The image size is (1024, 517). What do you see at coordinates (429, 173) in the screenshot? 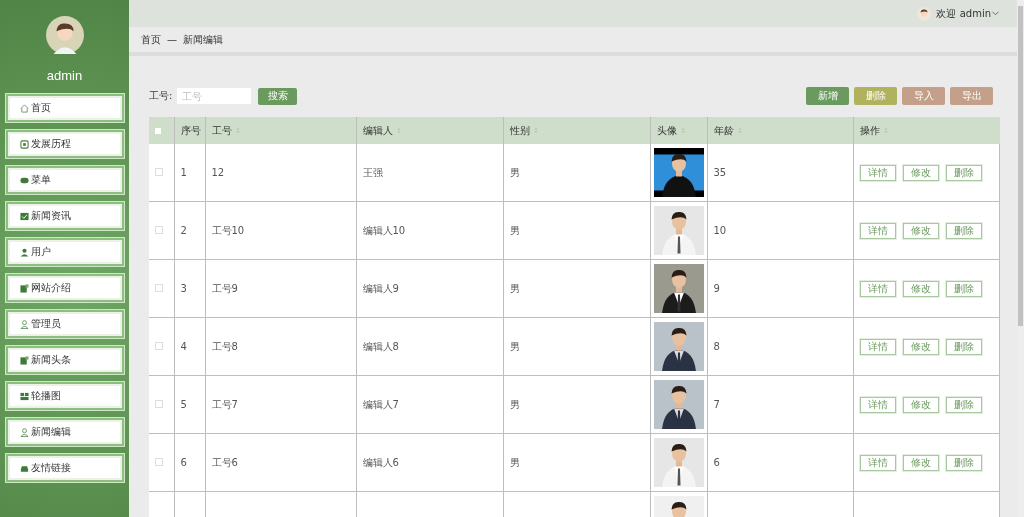
I see `table-cell: 王强` at bounding box center [429, 173].